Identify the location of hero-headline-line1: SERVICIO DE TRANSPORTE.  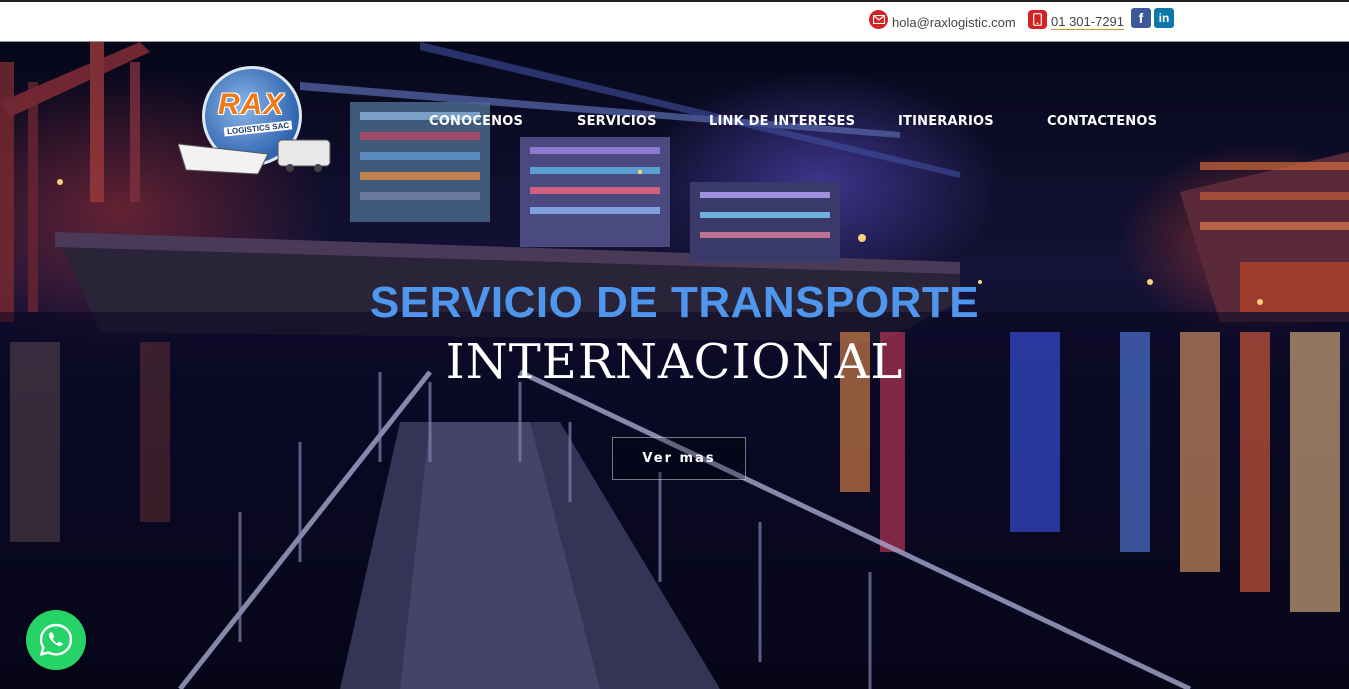
(674, 302).